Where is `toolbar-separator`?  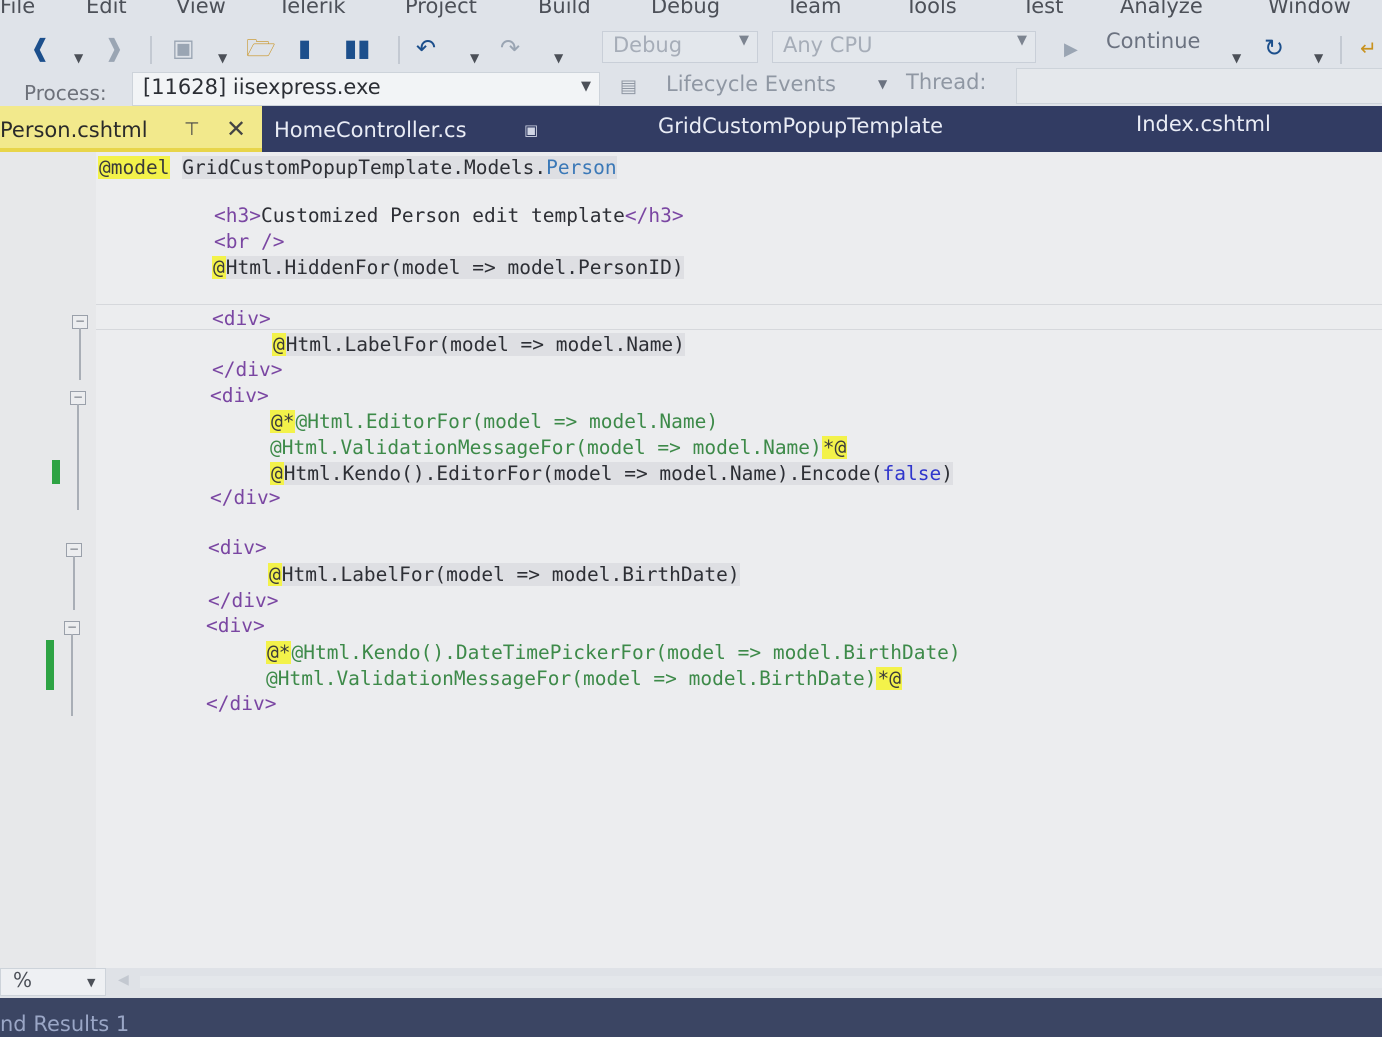 toolbar-separator is located at coordinates (1341, 50).